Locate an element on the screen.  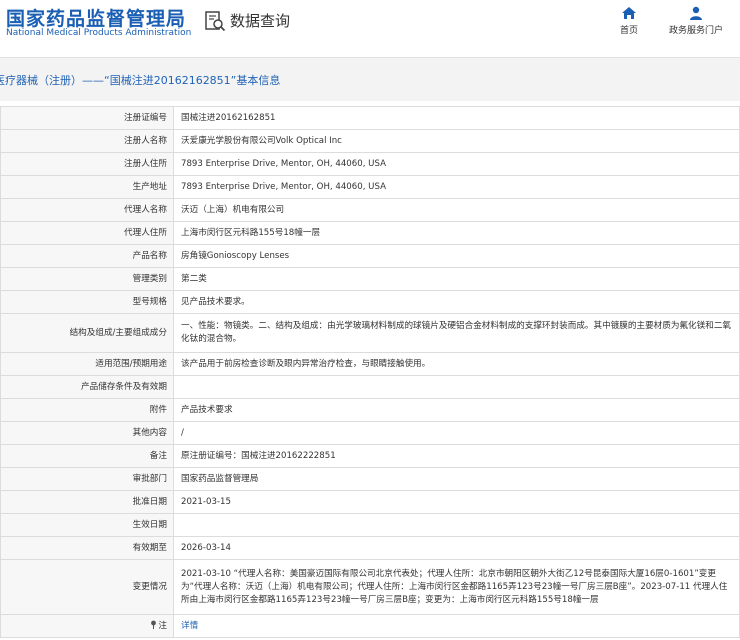
row-label: 适用范围/预期用途 is located at coordinates (87, 364).